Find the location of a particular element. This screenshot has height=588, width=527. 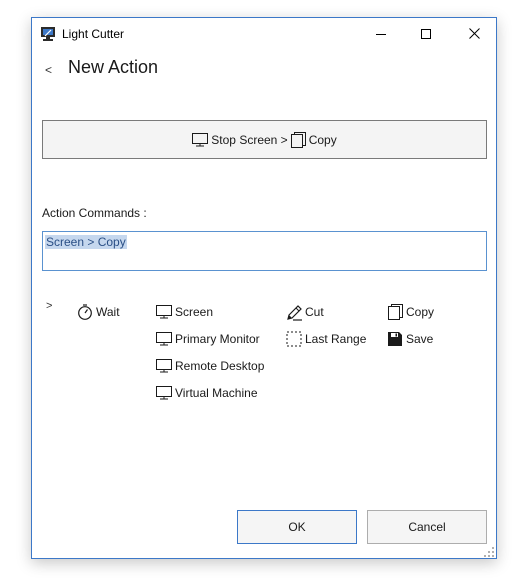

minimize-button is located at coordinates (380, 33).